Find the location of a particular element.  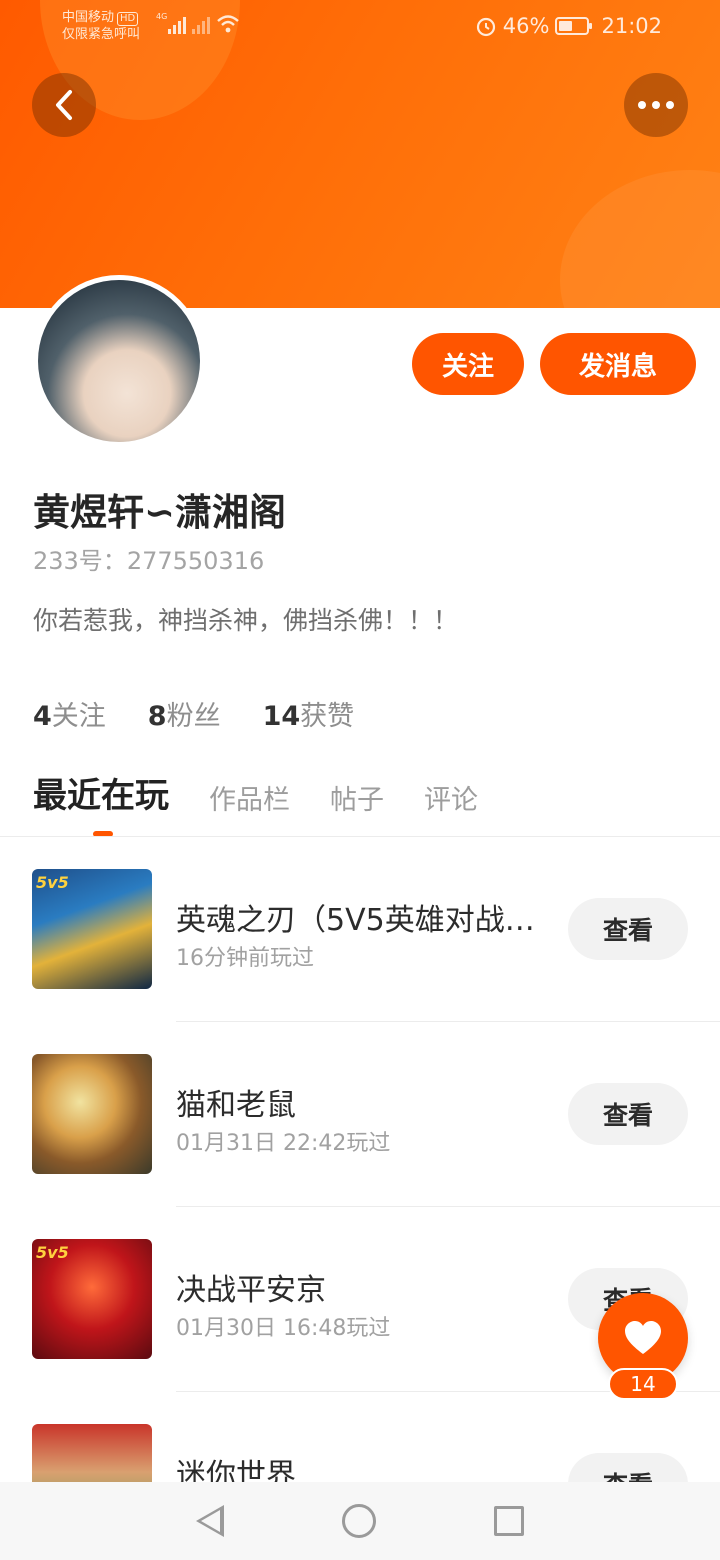

list-item: 5v5 英魂之刃（5V5英雄对战… 16分钟前玩过 查看 is located at coordinates (360, 929).